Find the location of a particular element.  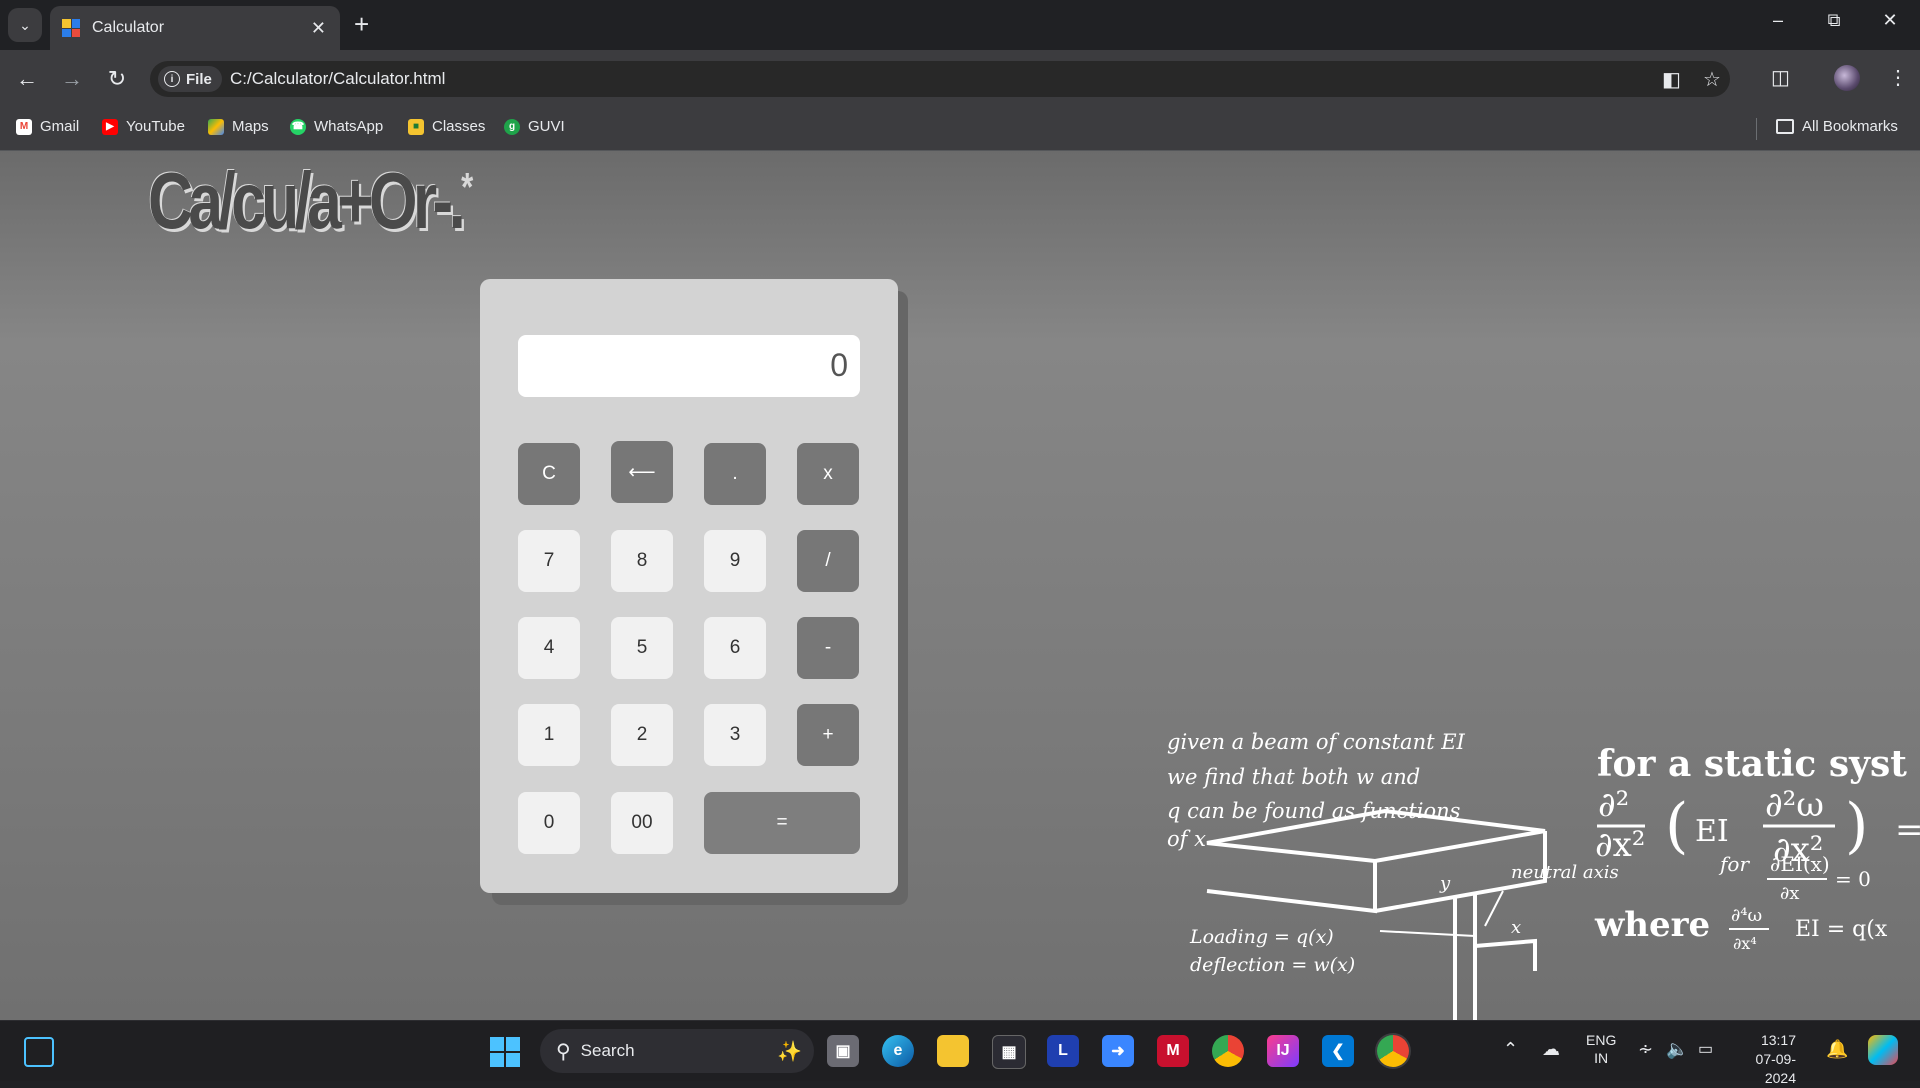

all-bookmarks-button: All Bookmarks is located at coordinates (1837, 126).